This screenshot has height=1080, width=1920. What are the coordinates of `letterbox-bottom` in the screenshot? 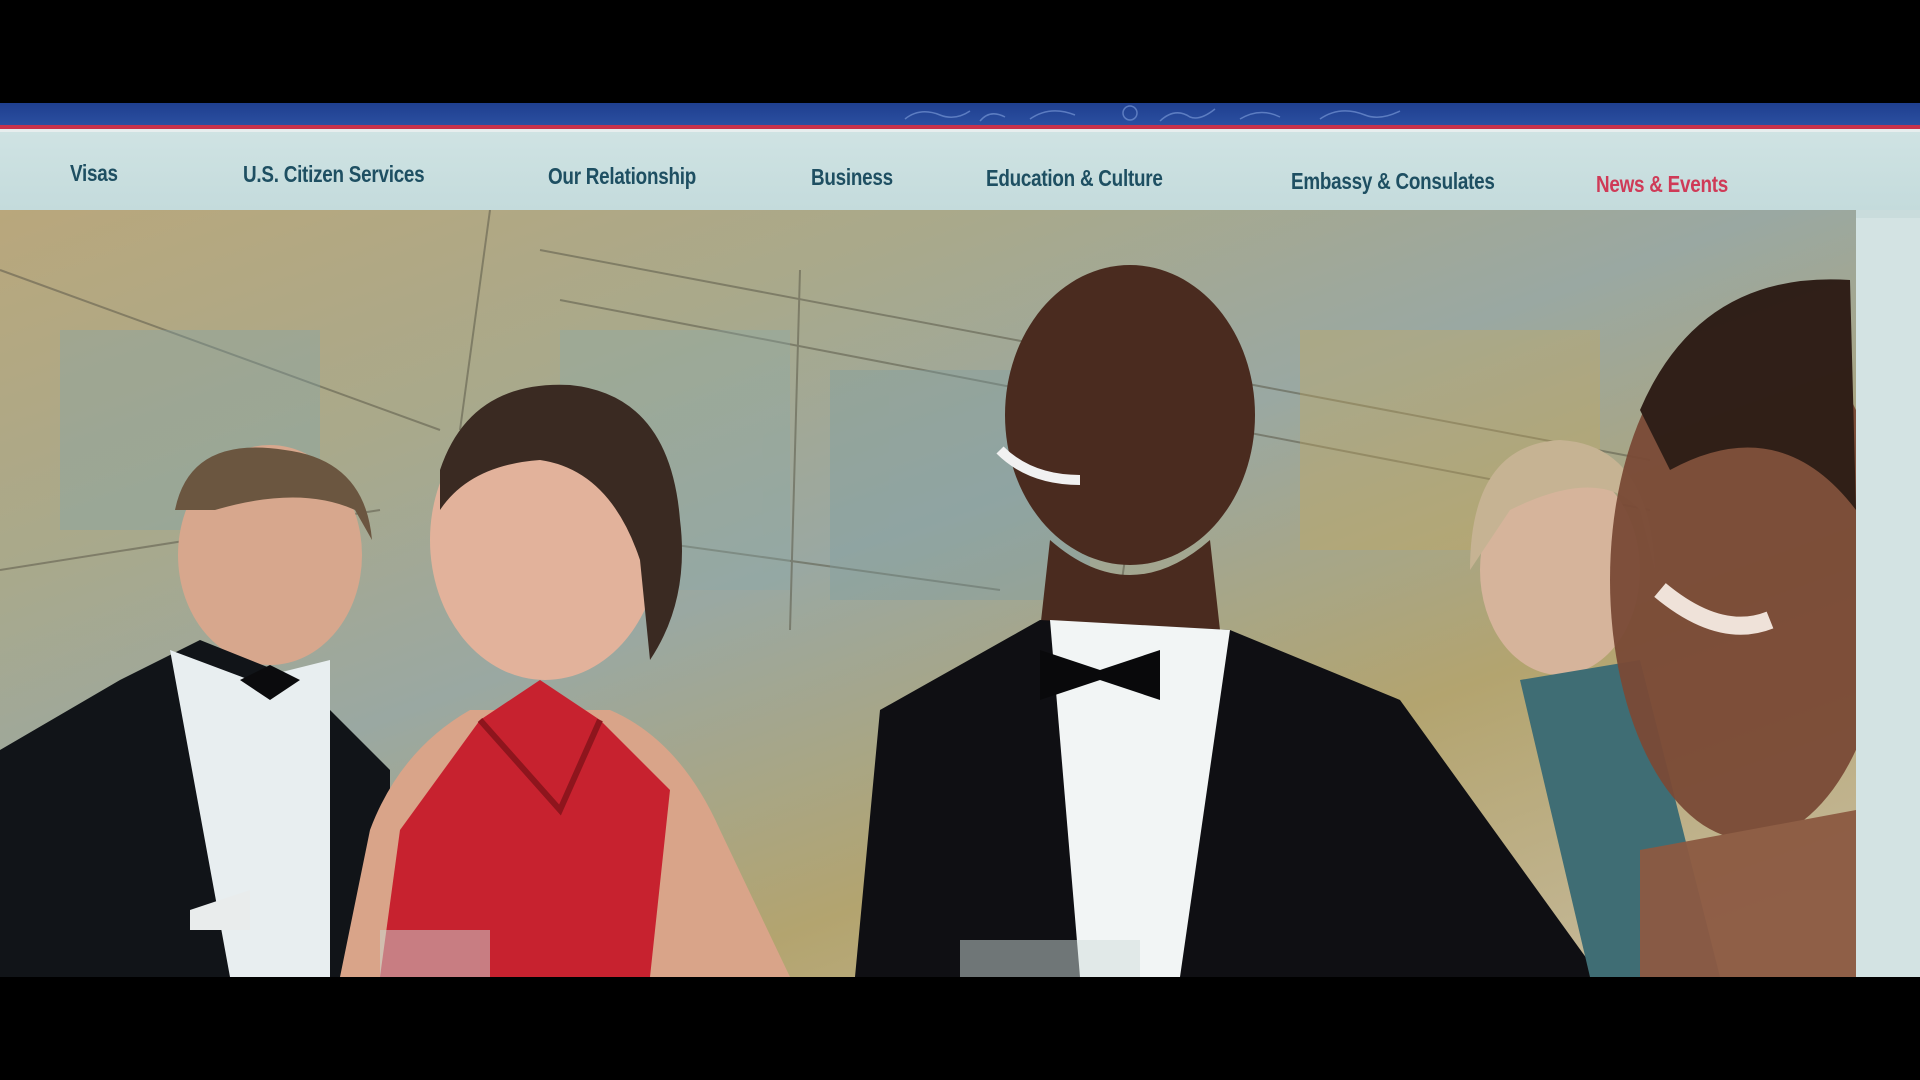 It's located at (960, 1028).